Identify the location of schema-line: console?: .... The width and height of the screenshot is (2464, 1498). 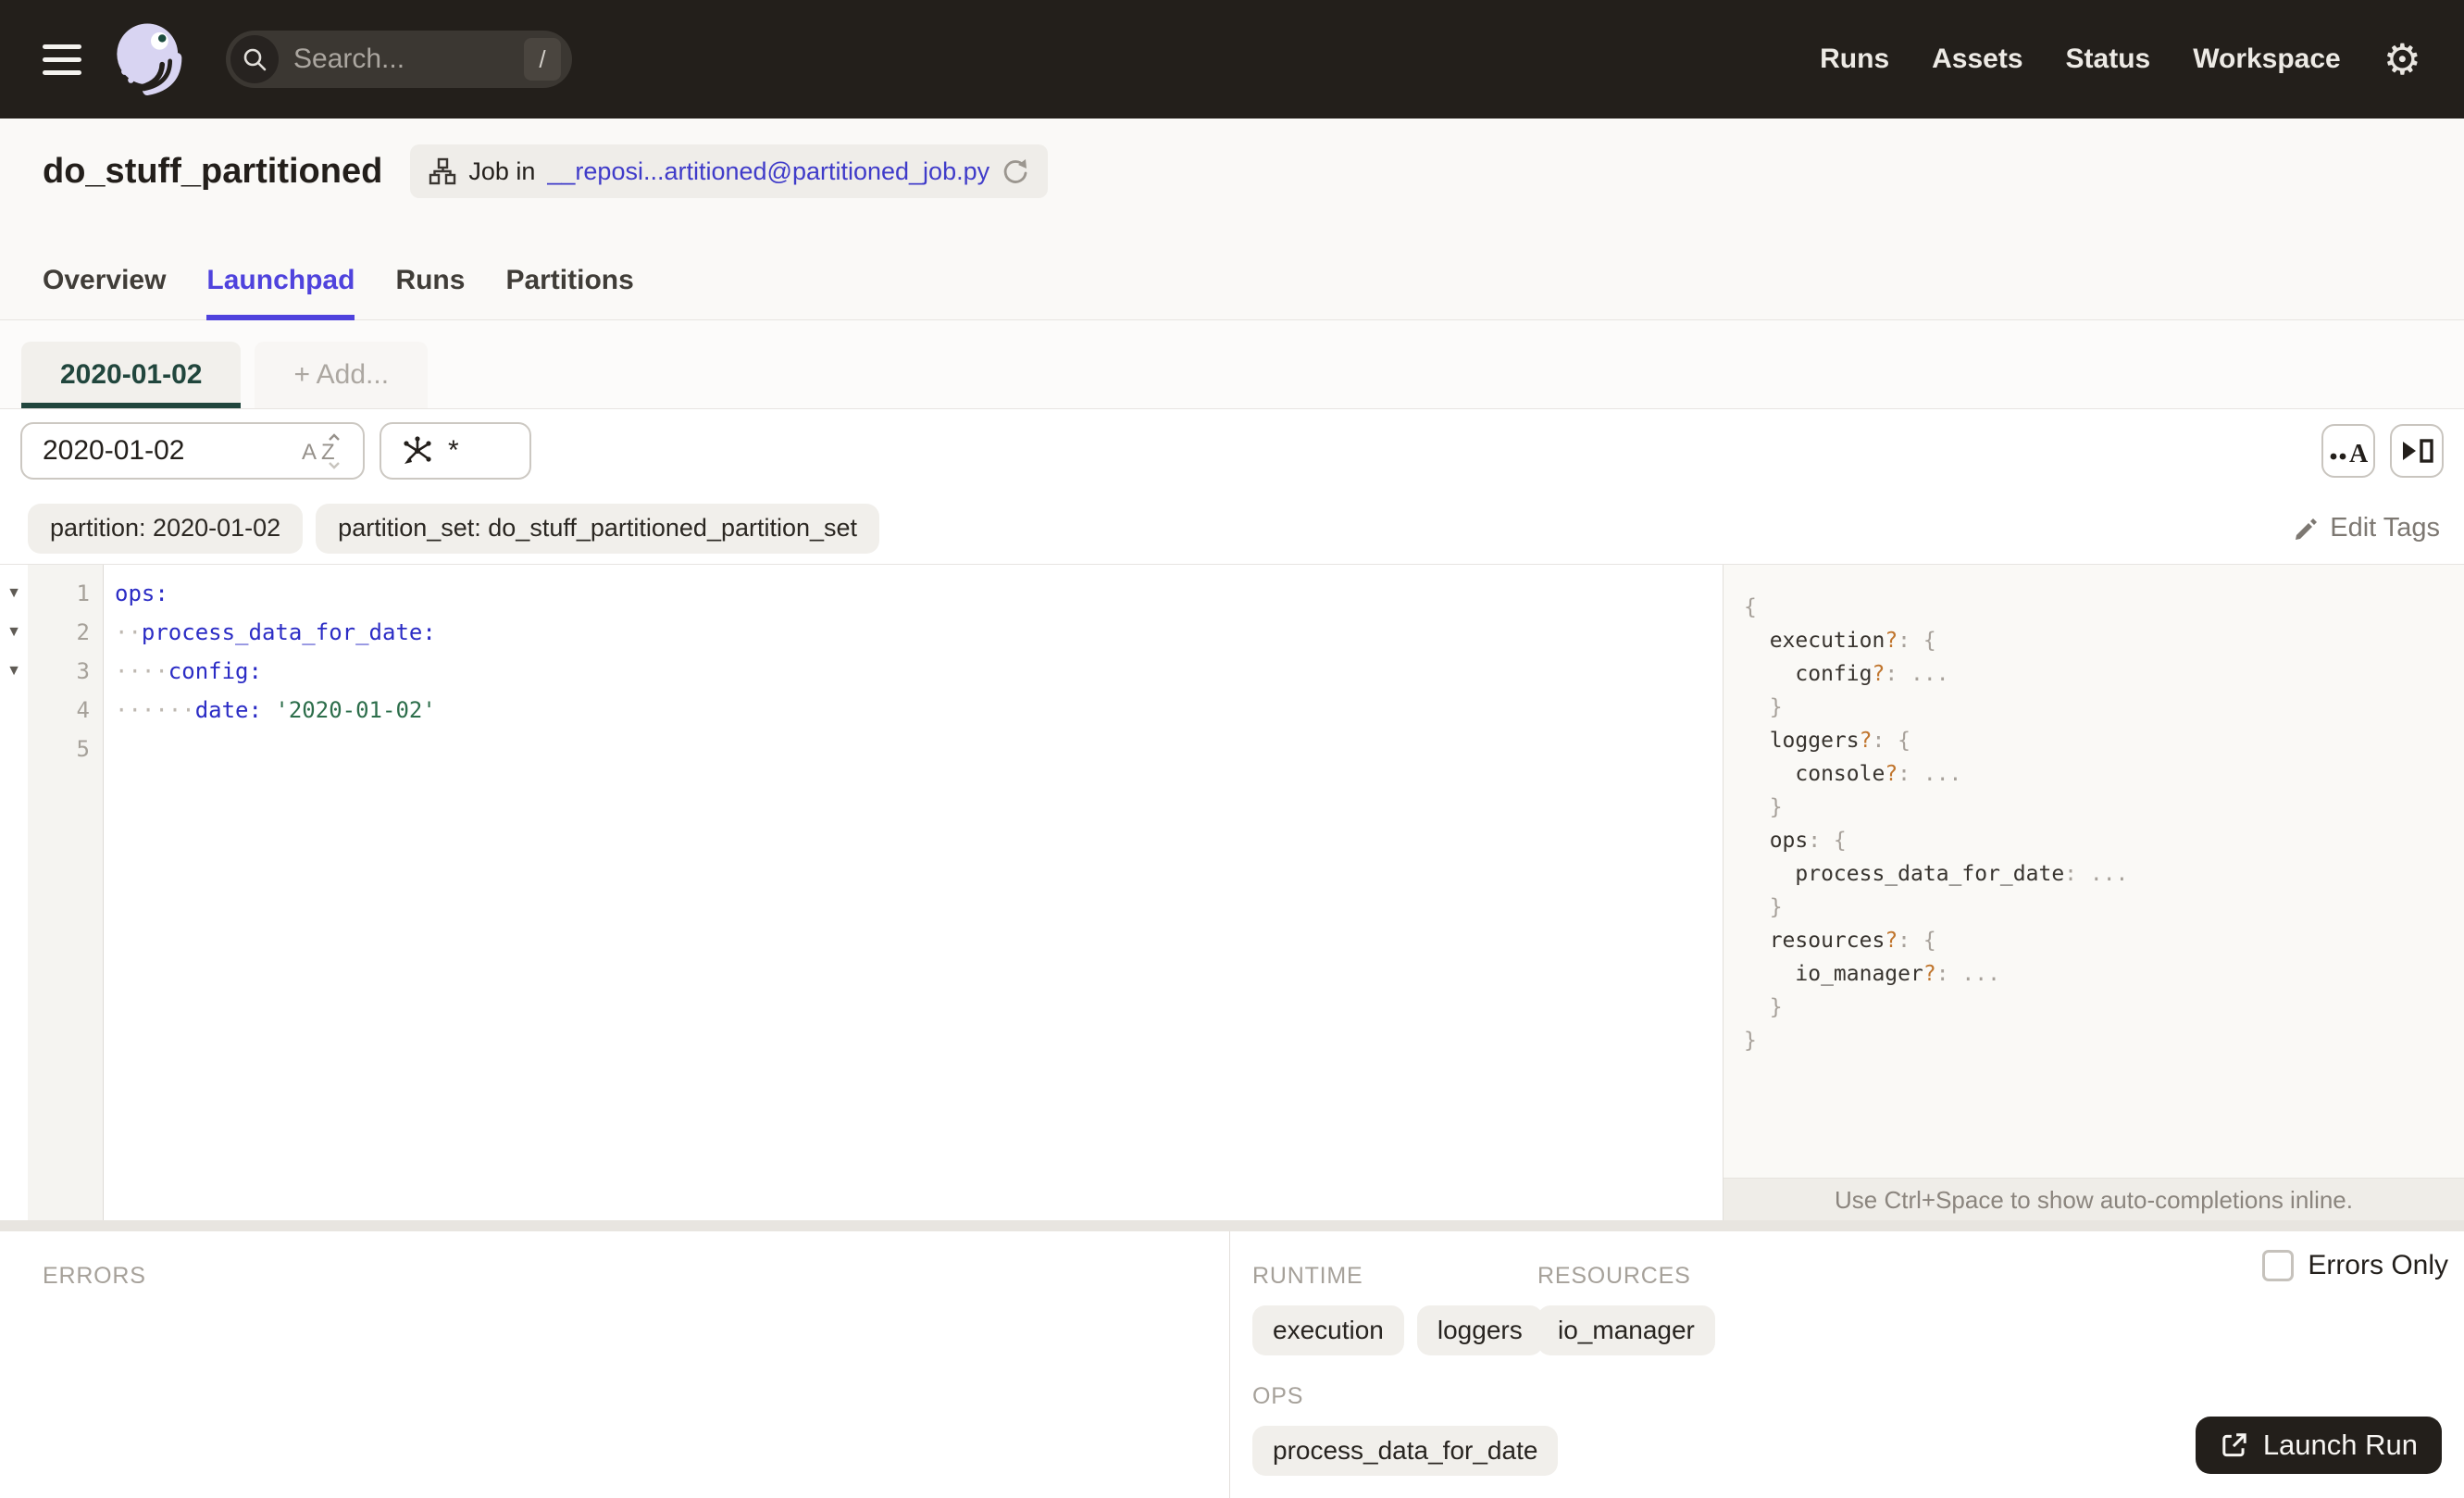
(1878, 774).